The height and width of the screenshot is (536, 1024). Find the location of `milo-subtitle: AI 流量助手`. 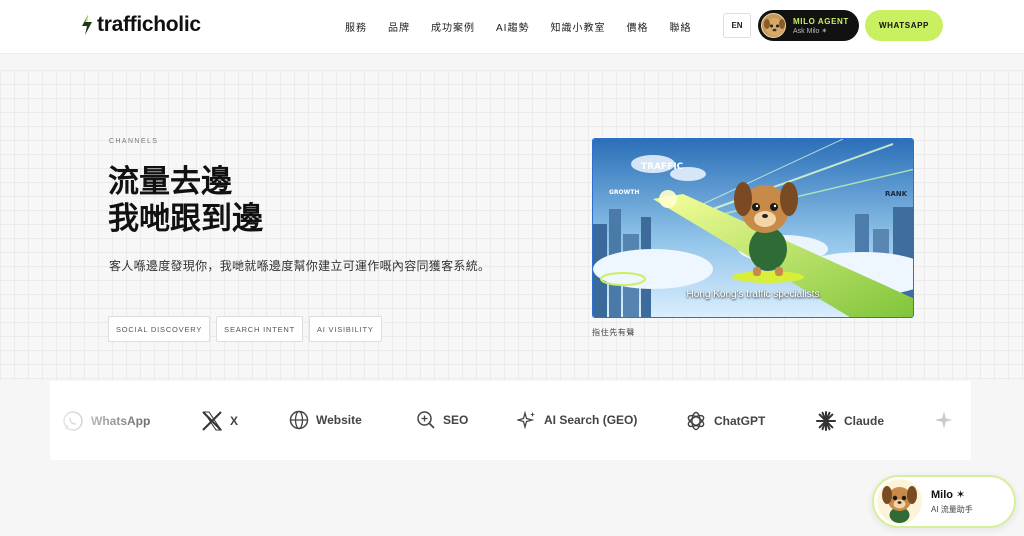

milo-subtitle: AI 流量助手 is located at coordinates (952, 509).